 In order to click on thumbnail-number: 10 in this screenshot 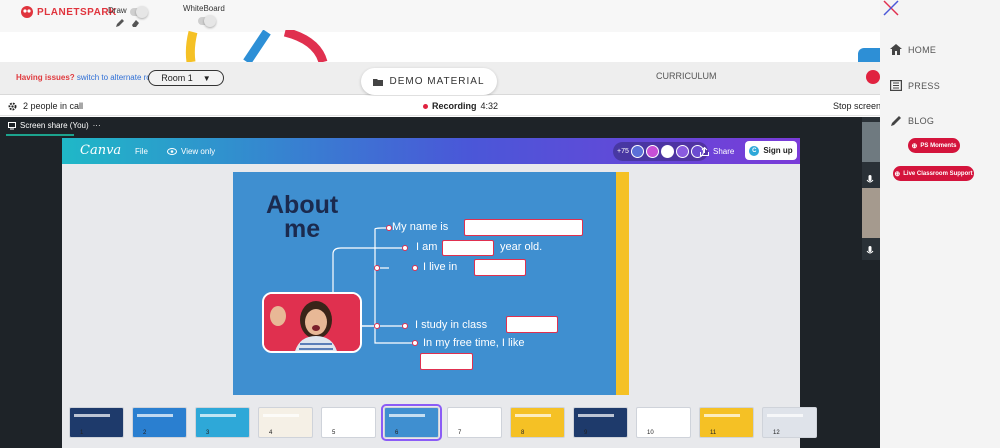, I will do `click(650, 433)`.